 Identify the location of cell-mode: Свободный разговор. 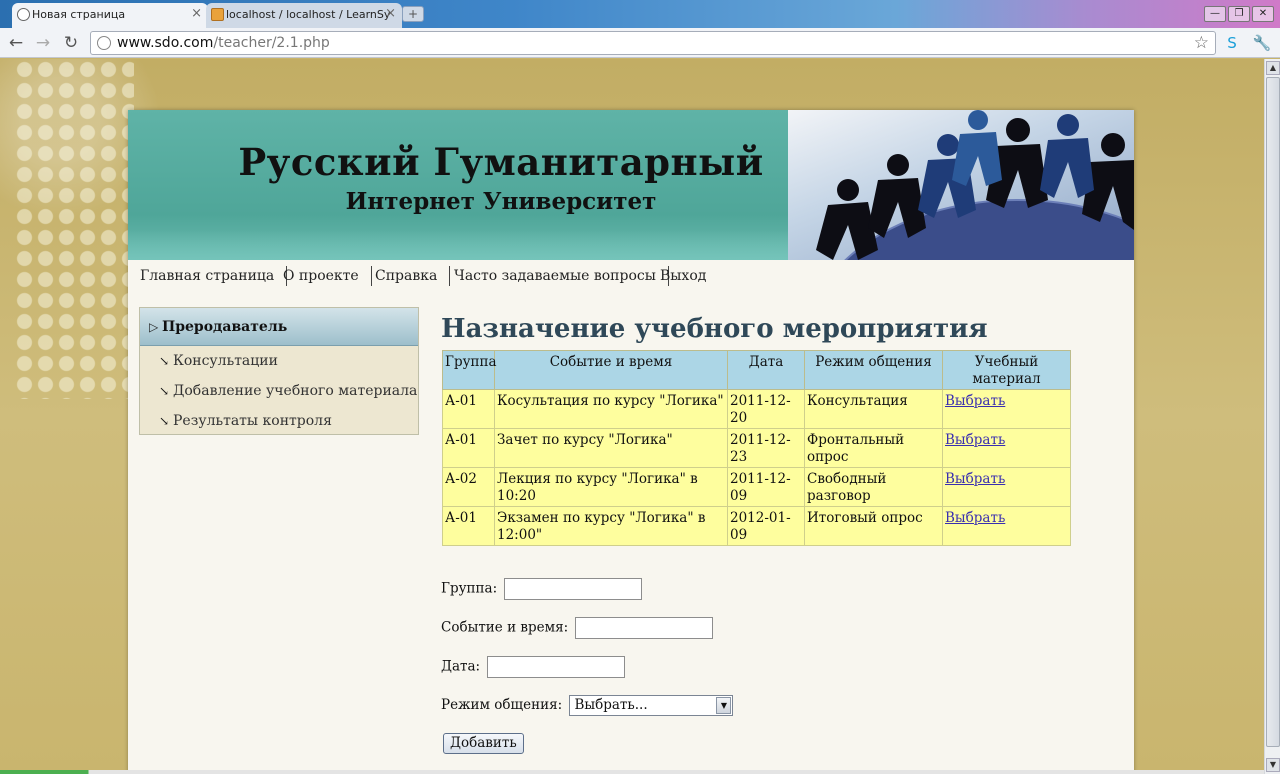
(873, 487).